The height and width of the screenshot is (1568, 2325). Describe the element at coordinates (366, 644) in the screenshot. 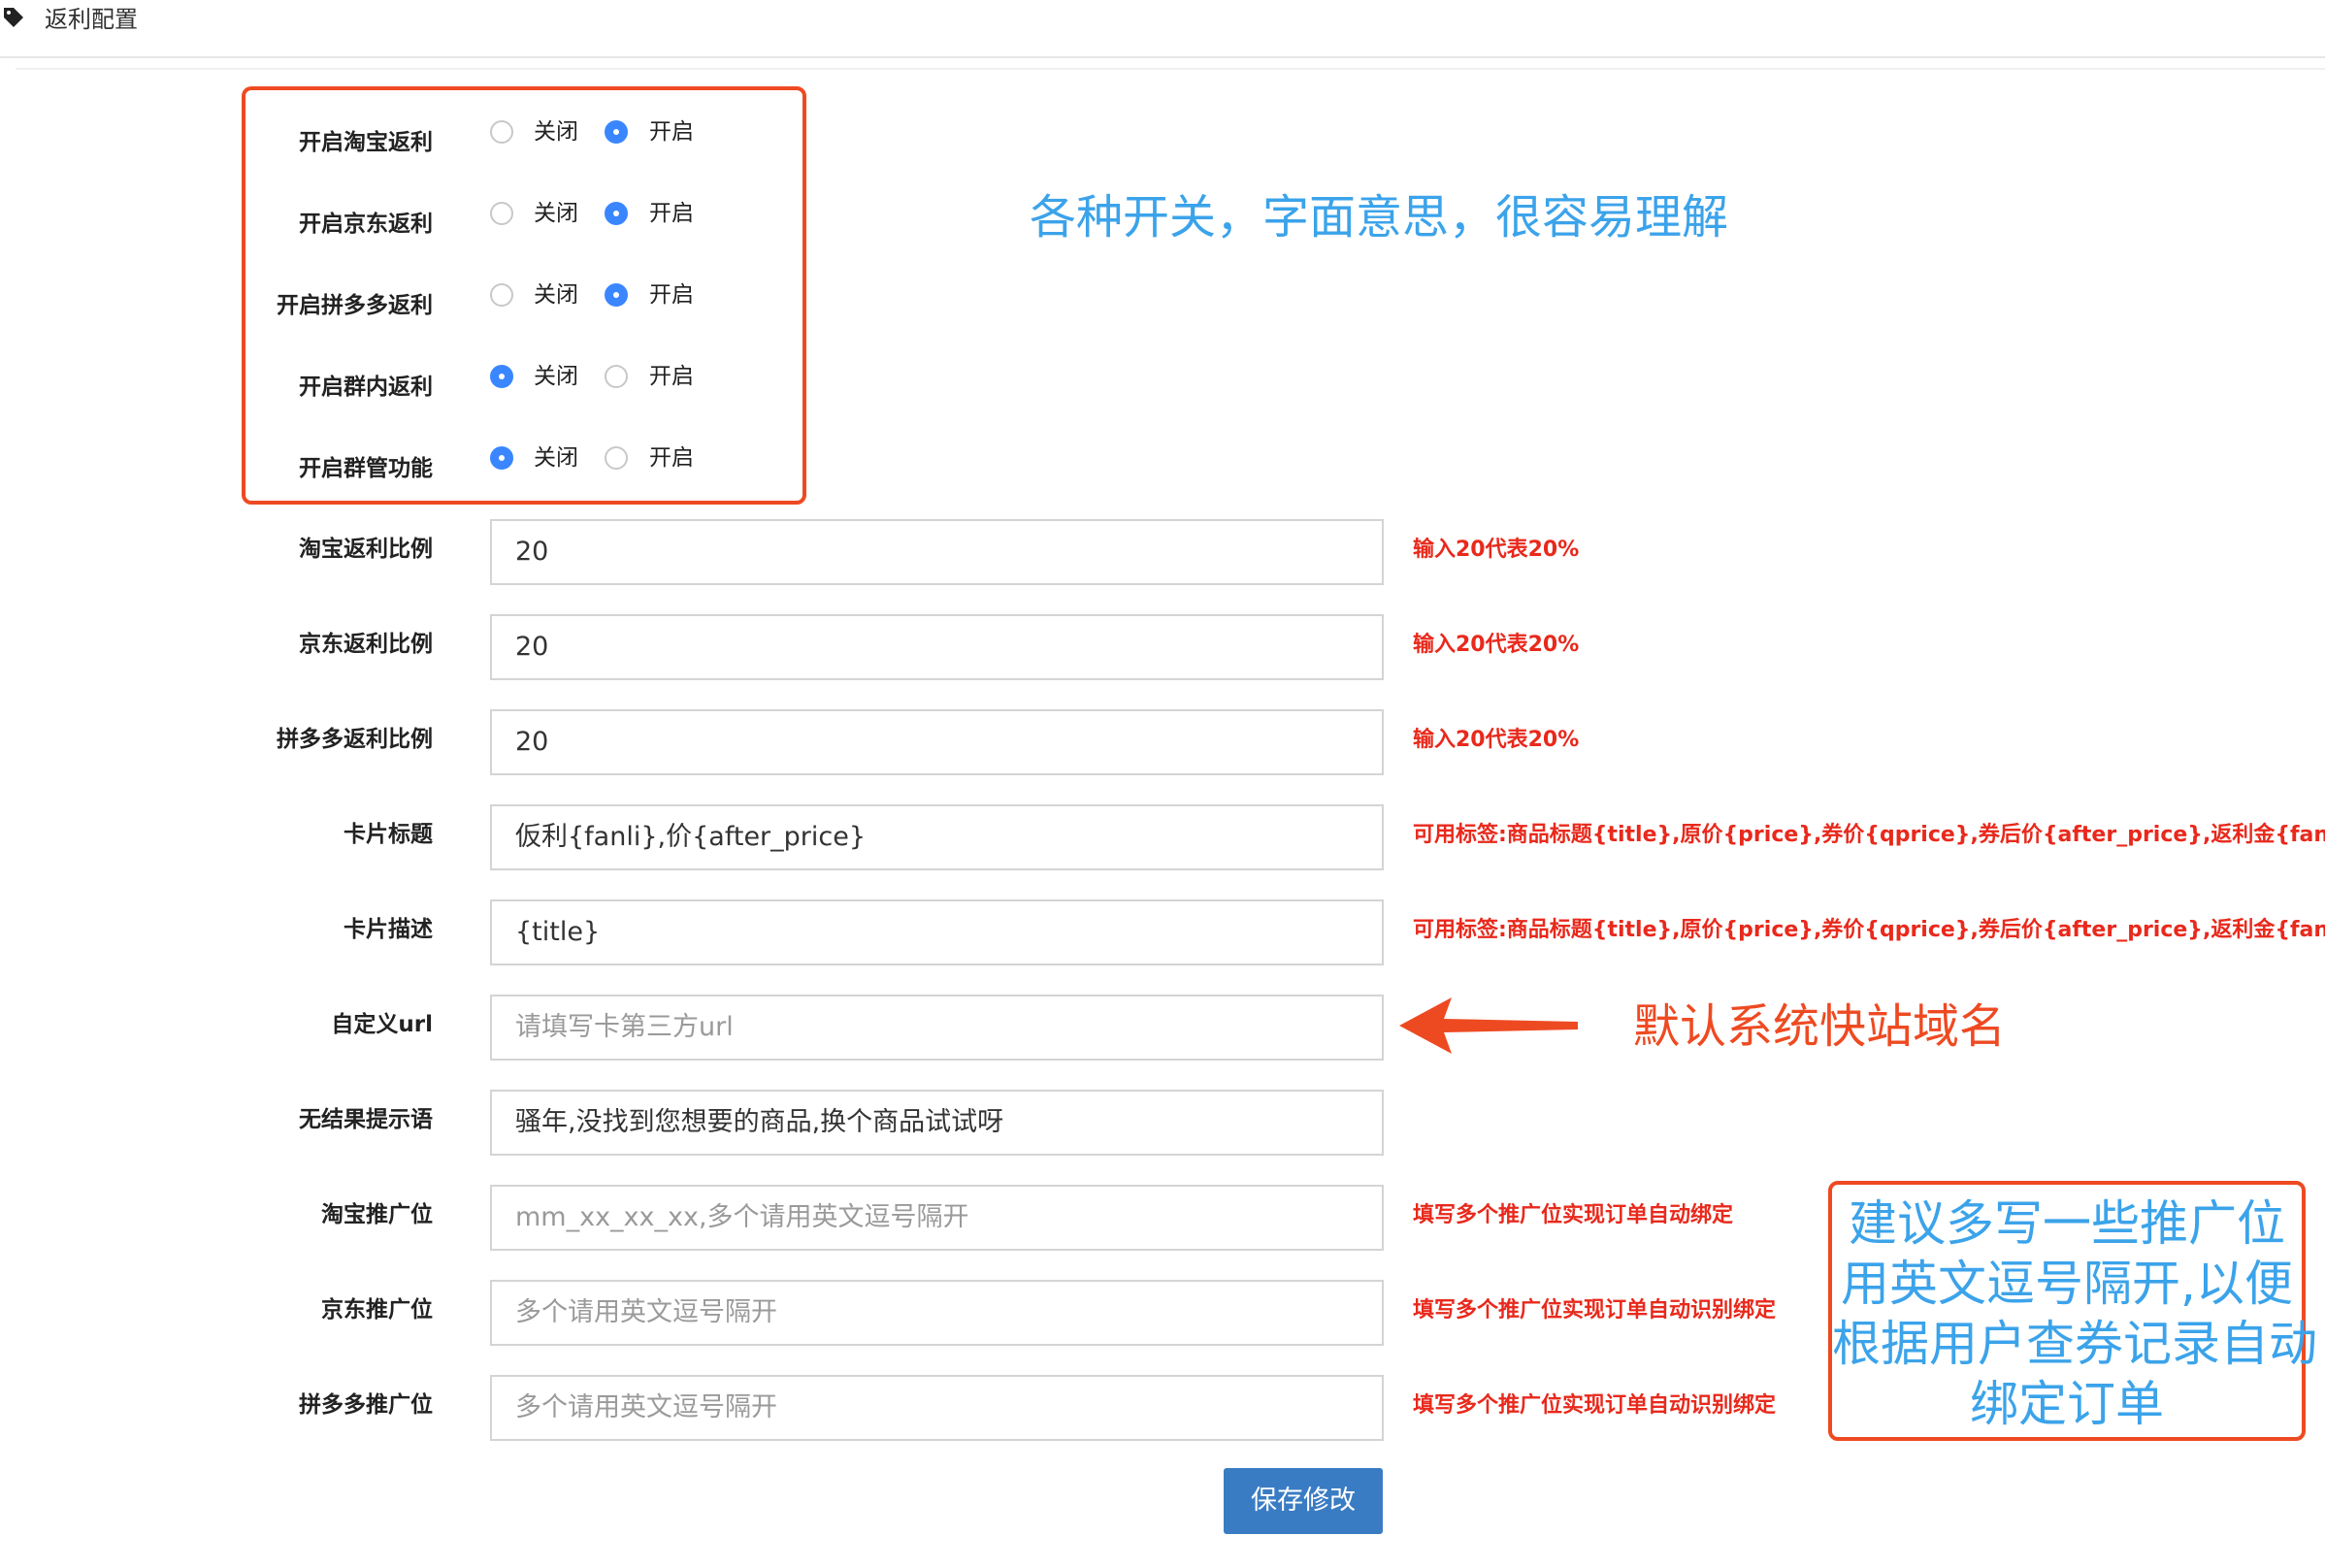

I see `field-label: 京东返利比例` at that location.